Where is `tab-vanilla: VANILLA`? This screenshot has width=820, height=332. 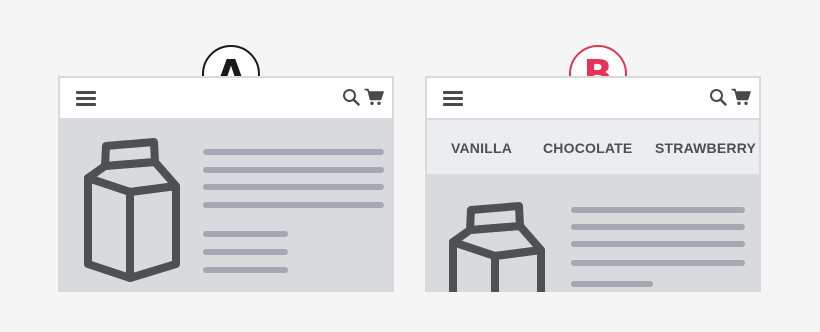 tab-vanilla: VANILLA is located at coordinates (481, 148).